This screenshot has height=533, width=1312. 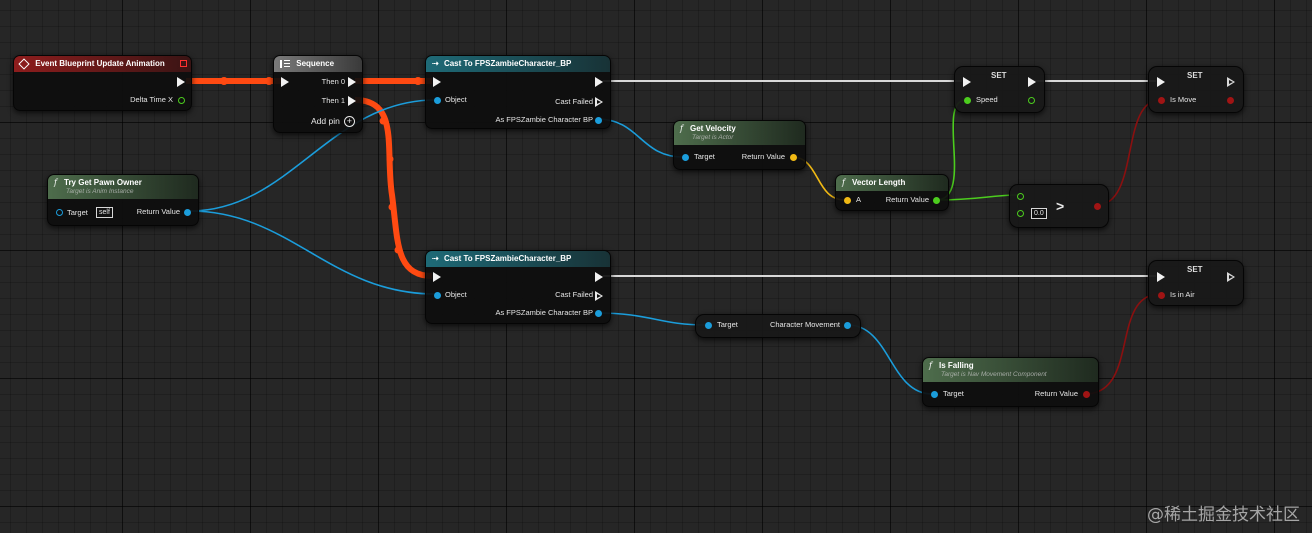 I want to click on set-speed-var-label: Speed, so click(x=987, y=99).